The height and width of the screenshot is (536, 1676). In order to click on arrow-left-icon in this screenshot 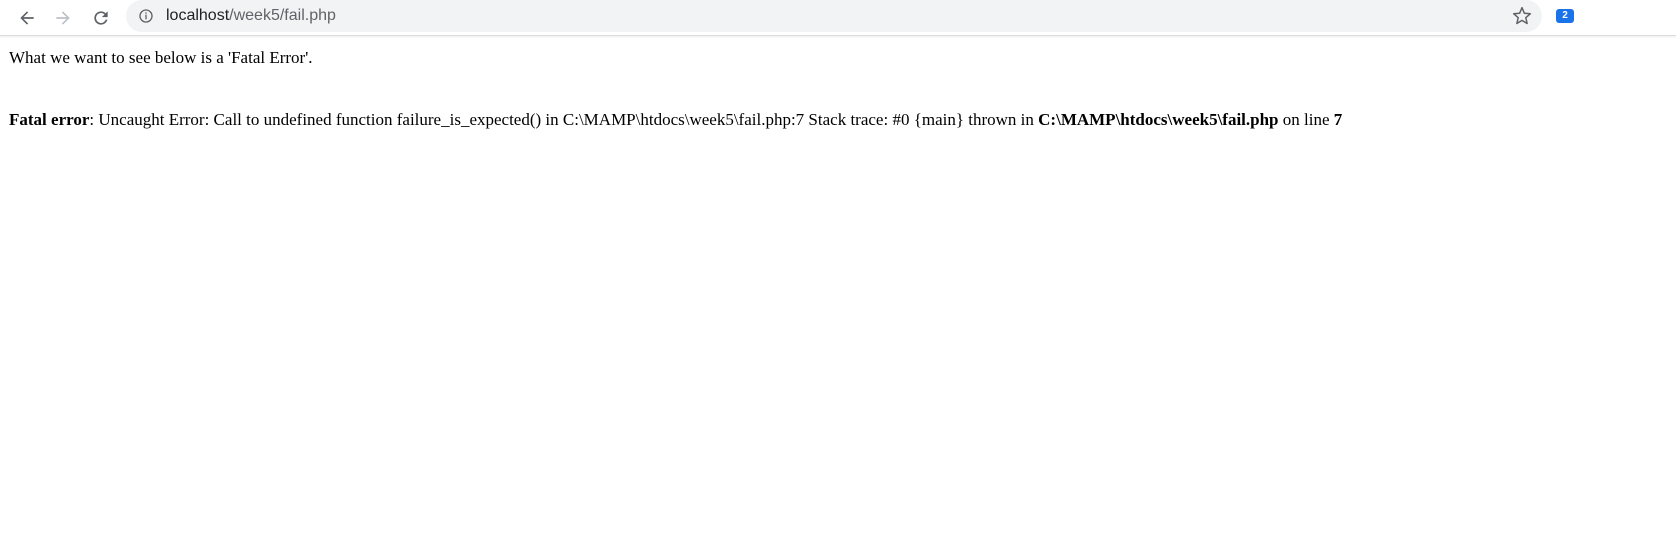, I will do `click(27, 18)`.